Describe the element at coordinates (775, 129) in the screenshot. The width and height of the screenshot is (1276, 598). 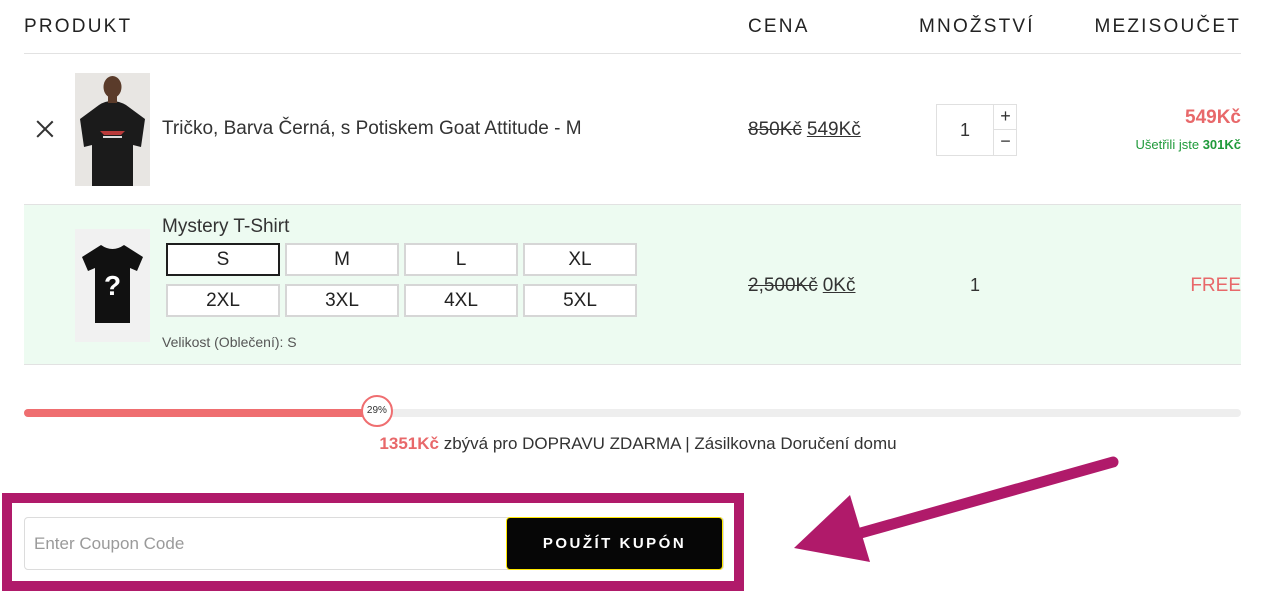
I see `price-original: 850Kč` at that location.